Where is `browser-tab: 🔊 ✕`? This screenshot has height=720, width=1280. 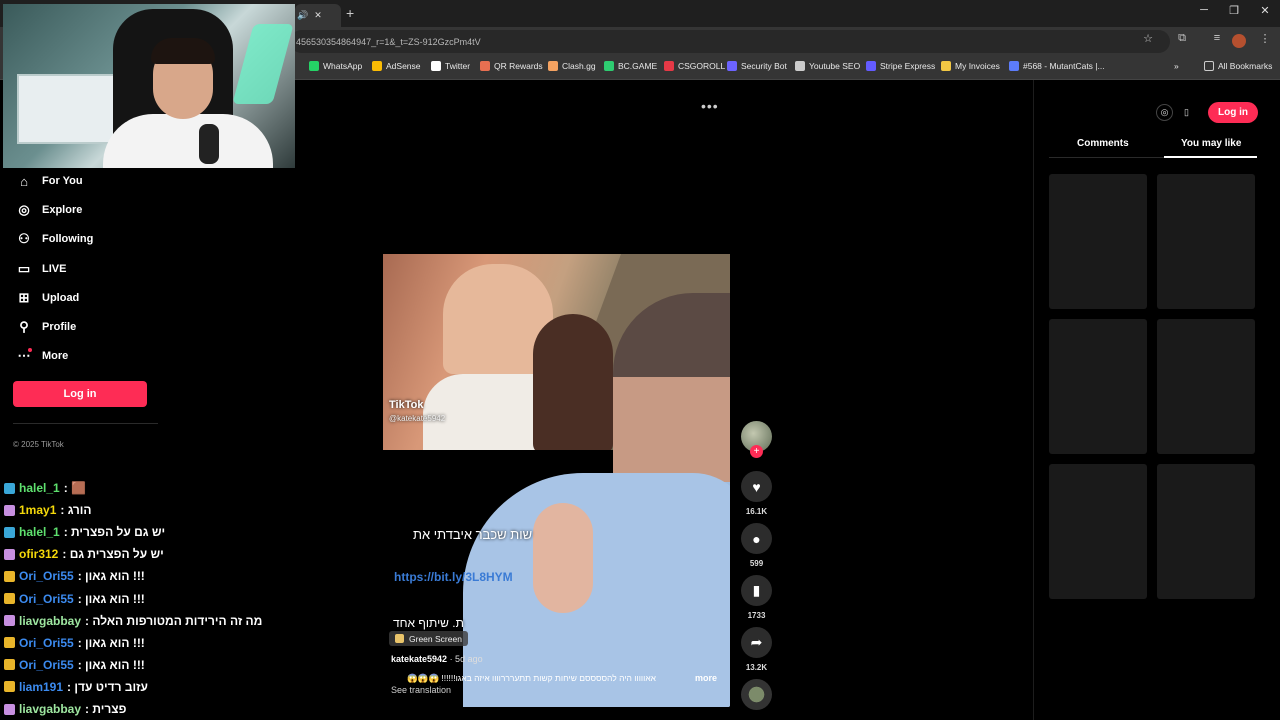
browser-tab: 🔊 ✕ is located at coordinates (318, 15).